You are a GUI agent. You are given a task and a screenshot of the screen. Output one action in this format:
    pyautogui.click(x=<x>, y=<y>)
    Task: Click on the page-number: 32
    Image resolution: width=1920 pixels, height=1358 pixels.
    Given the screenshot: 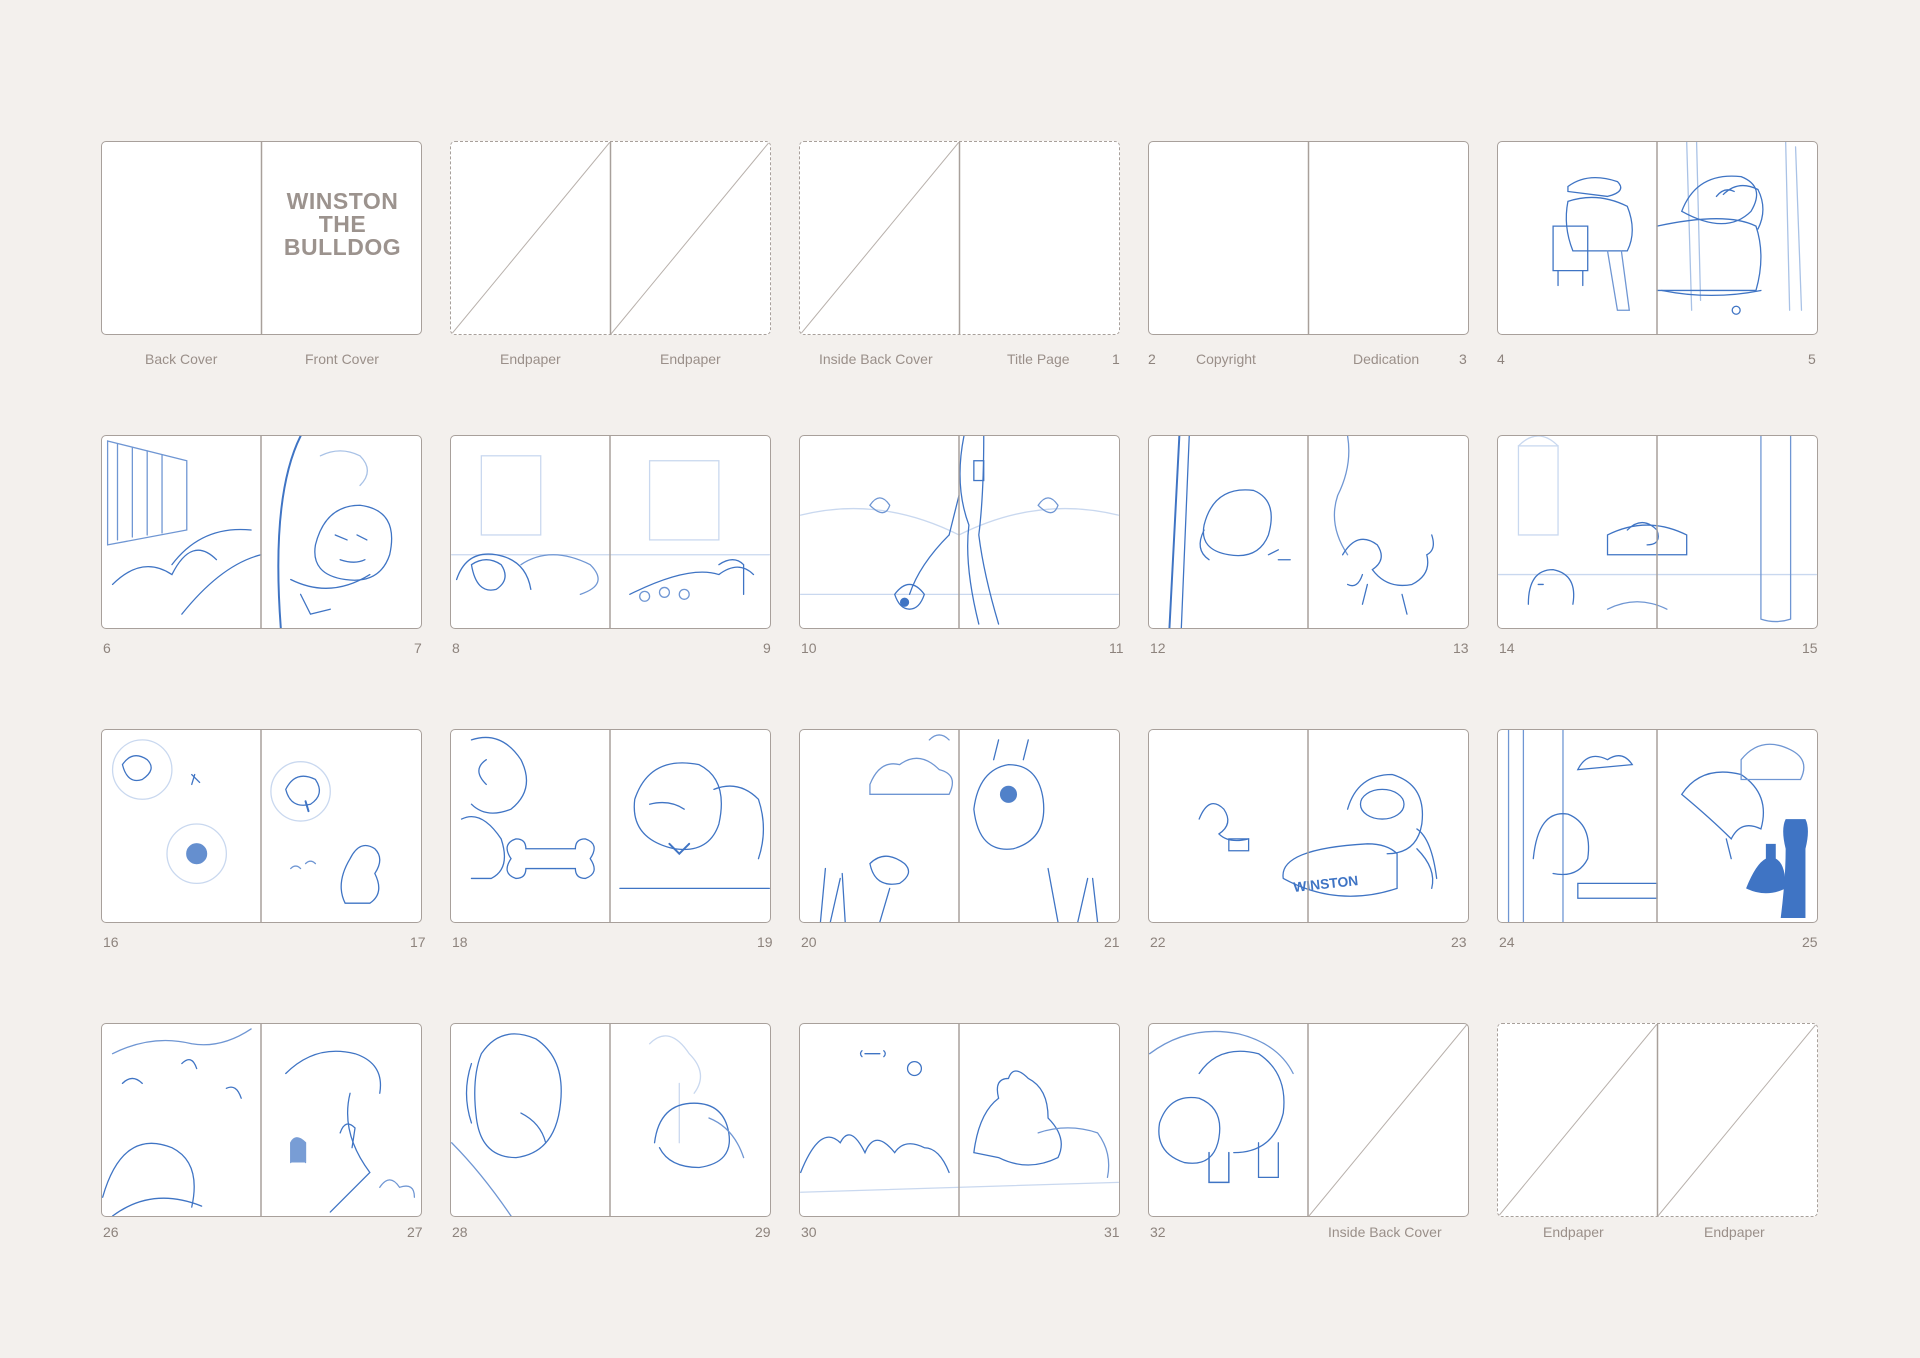 What is the action you would take?
    pyautogui.click(x=1158, y=1232)
    